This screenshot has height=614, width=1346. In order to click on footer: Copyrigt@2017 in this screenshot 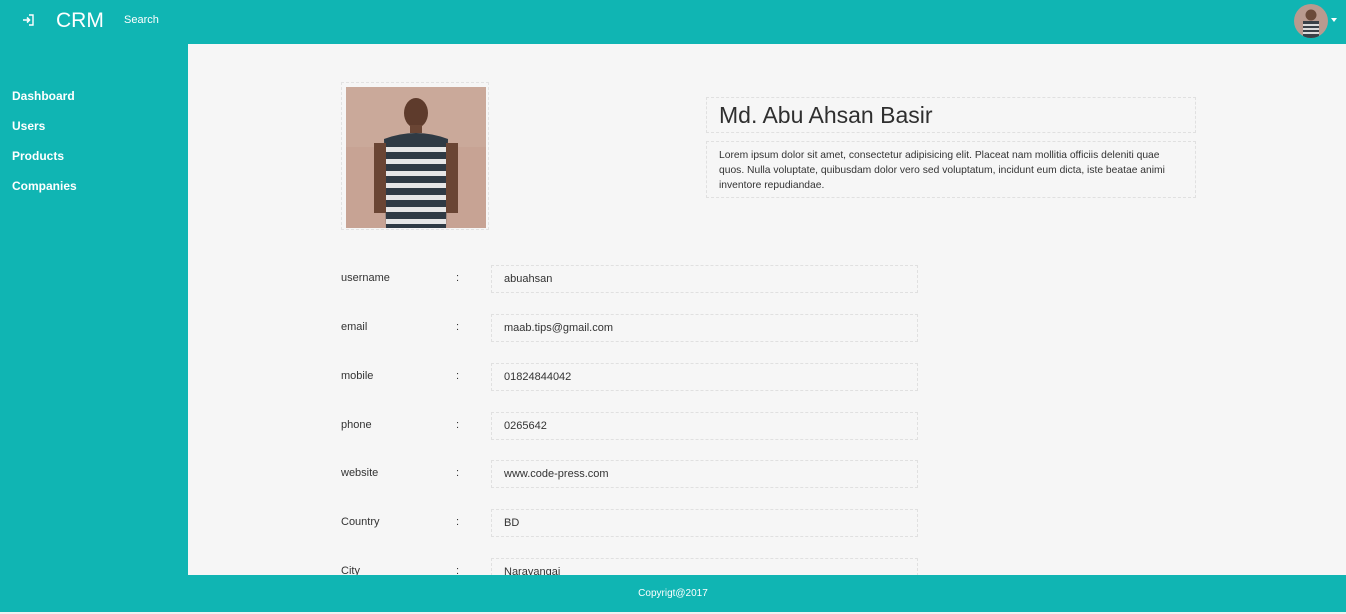, I will do `click(673, 593)`.